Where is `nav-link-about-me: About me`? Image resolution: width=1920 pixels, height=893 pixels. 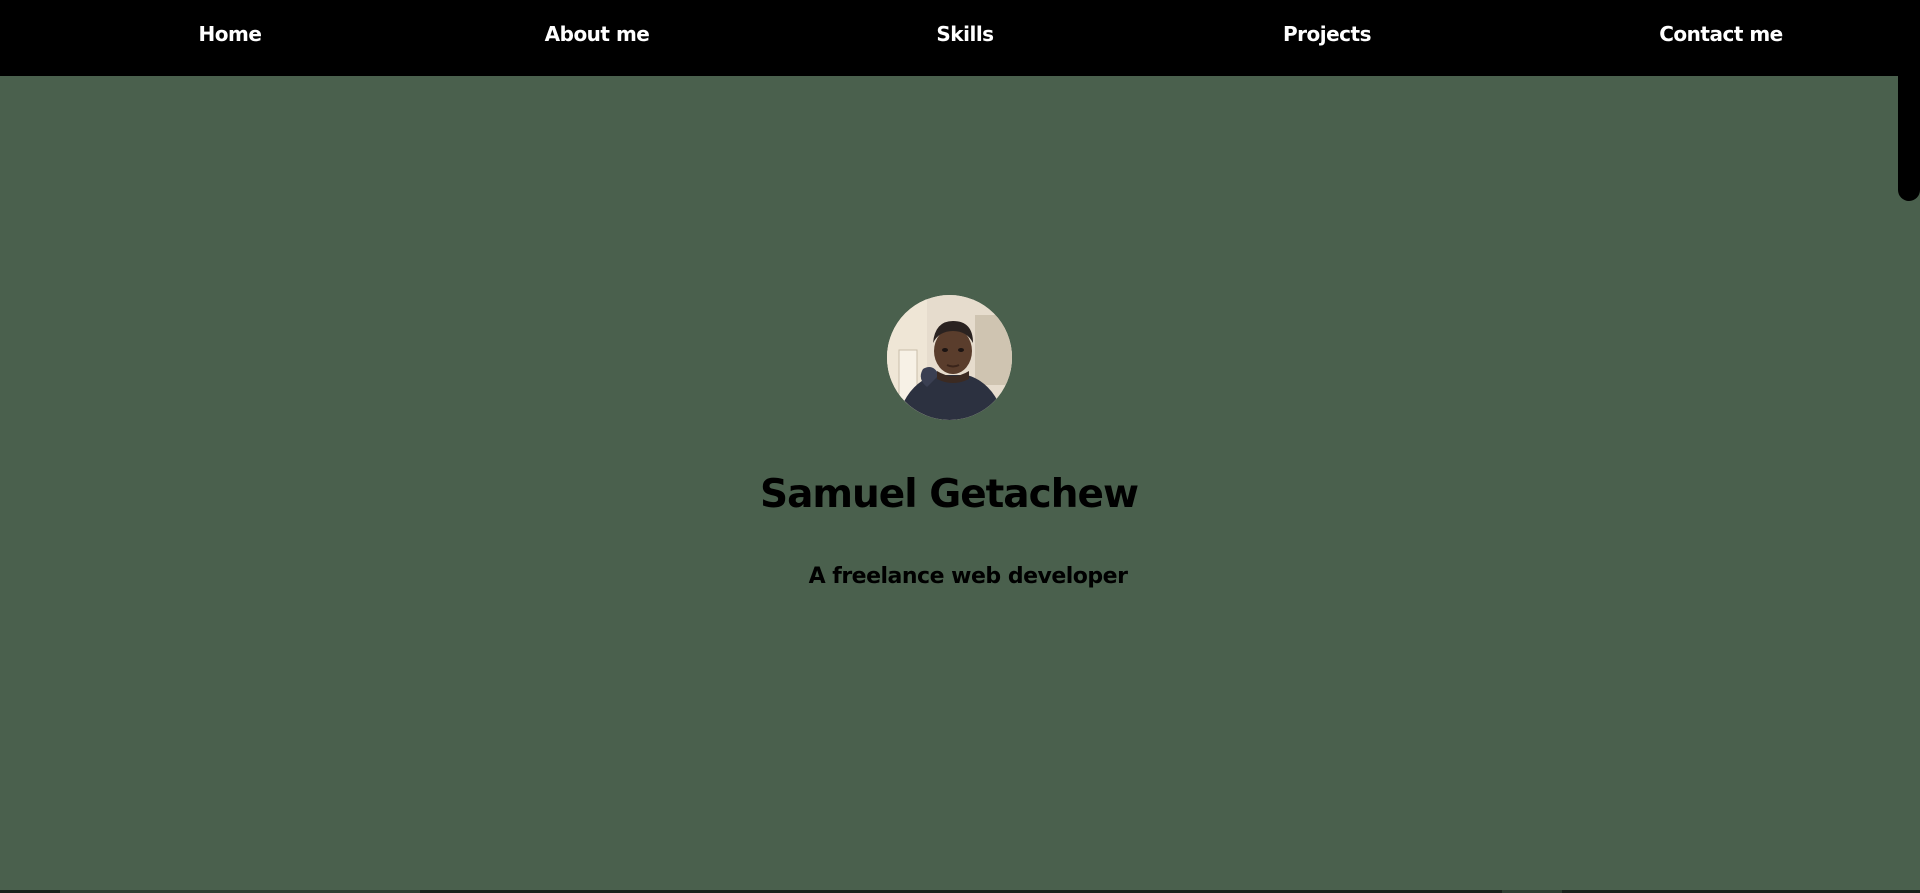 nav-link-about-me: About me is located at coordinates (597, 34).